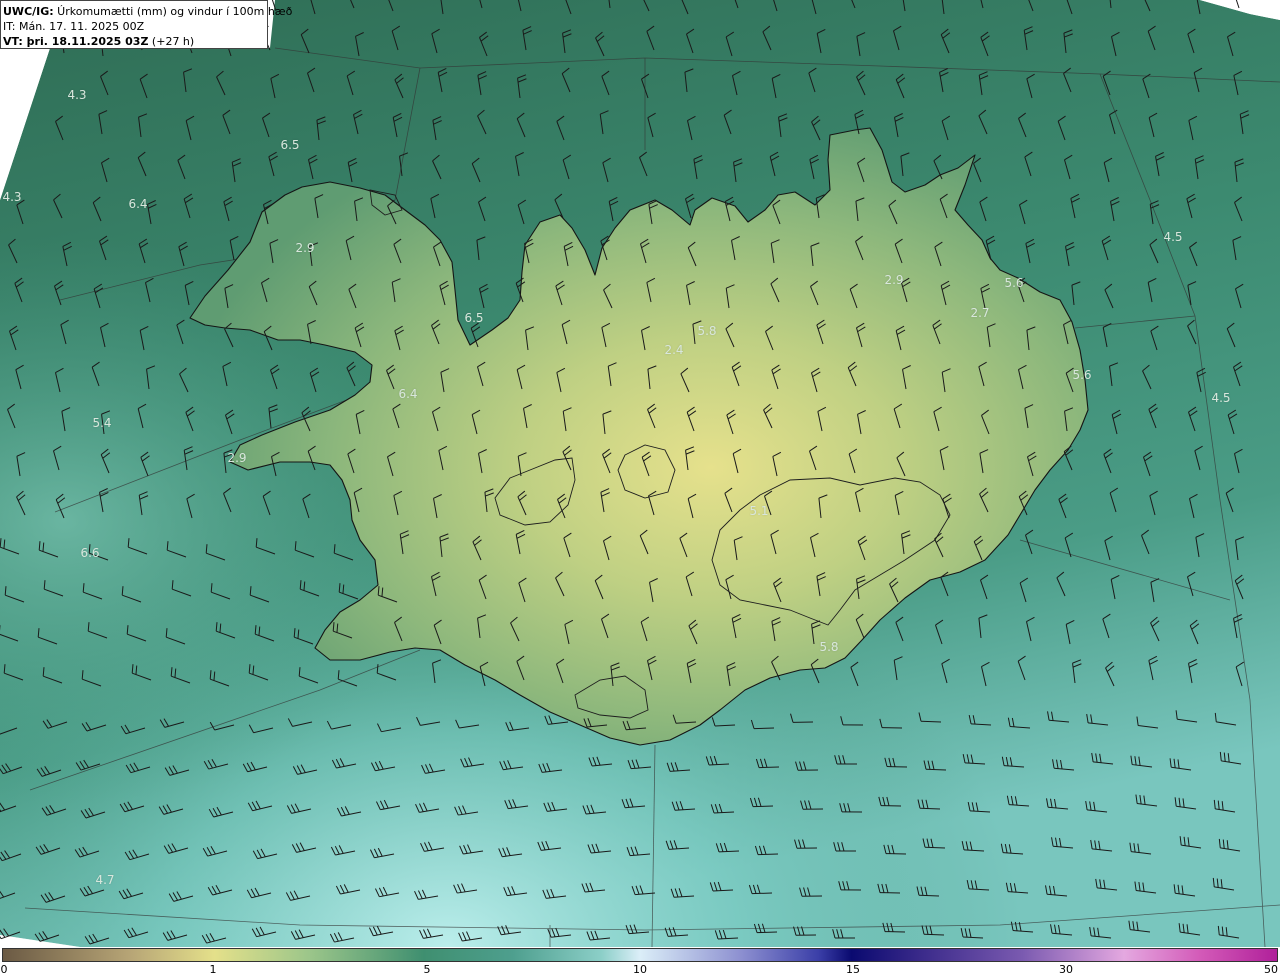 The width and height of the screenshot is (1280, 978). What do you see at coordinates (1066, 969) in the screenshot?
I see `colorbar-tick: 30` at bounding box center [1066, 969].